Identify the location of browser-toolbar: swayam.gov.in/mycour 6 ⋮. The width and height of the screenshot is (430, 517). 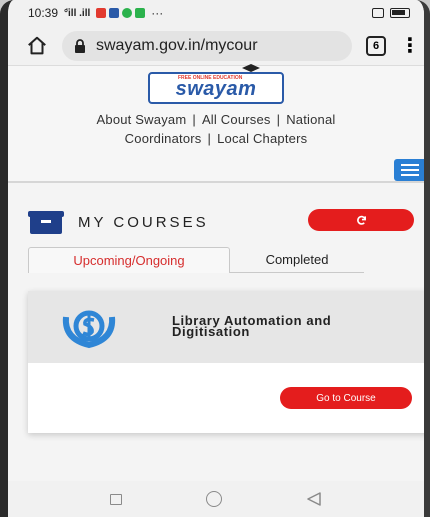
(216, 46).